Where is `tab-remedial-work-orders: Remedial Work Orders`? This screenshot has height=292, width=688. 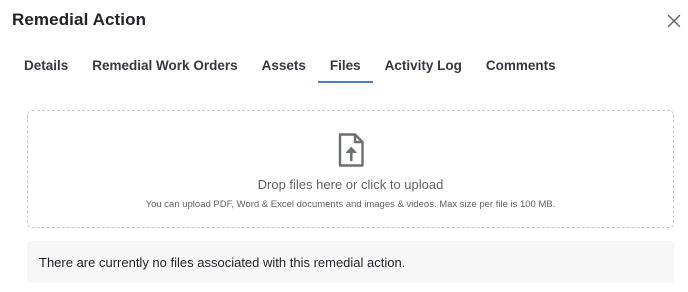 tab-remedial-work-orders: Remedial Work Orders is located at coordinates (164, 66).